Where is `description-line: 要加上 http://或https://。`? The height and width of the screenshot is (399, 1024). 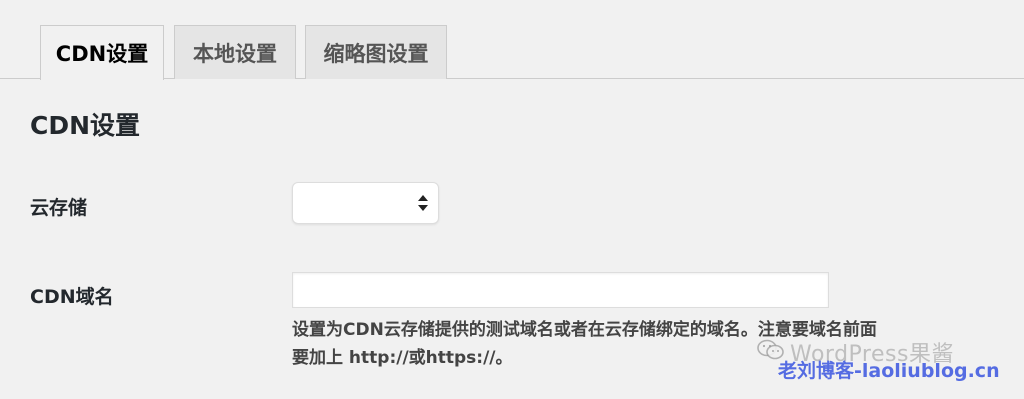 description-line: 要加上 http://或https://。 is located at coordinates (402, 358).